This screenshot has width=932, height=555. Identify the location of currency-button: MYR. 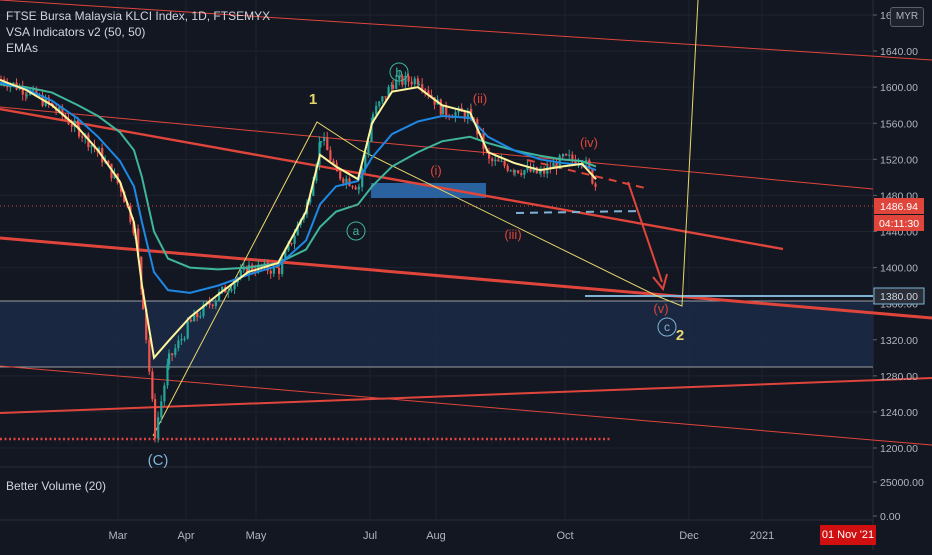
(907, 17).